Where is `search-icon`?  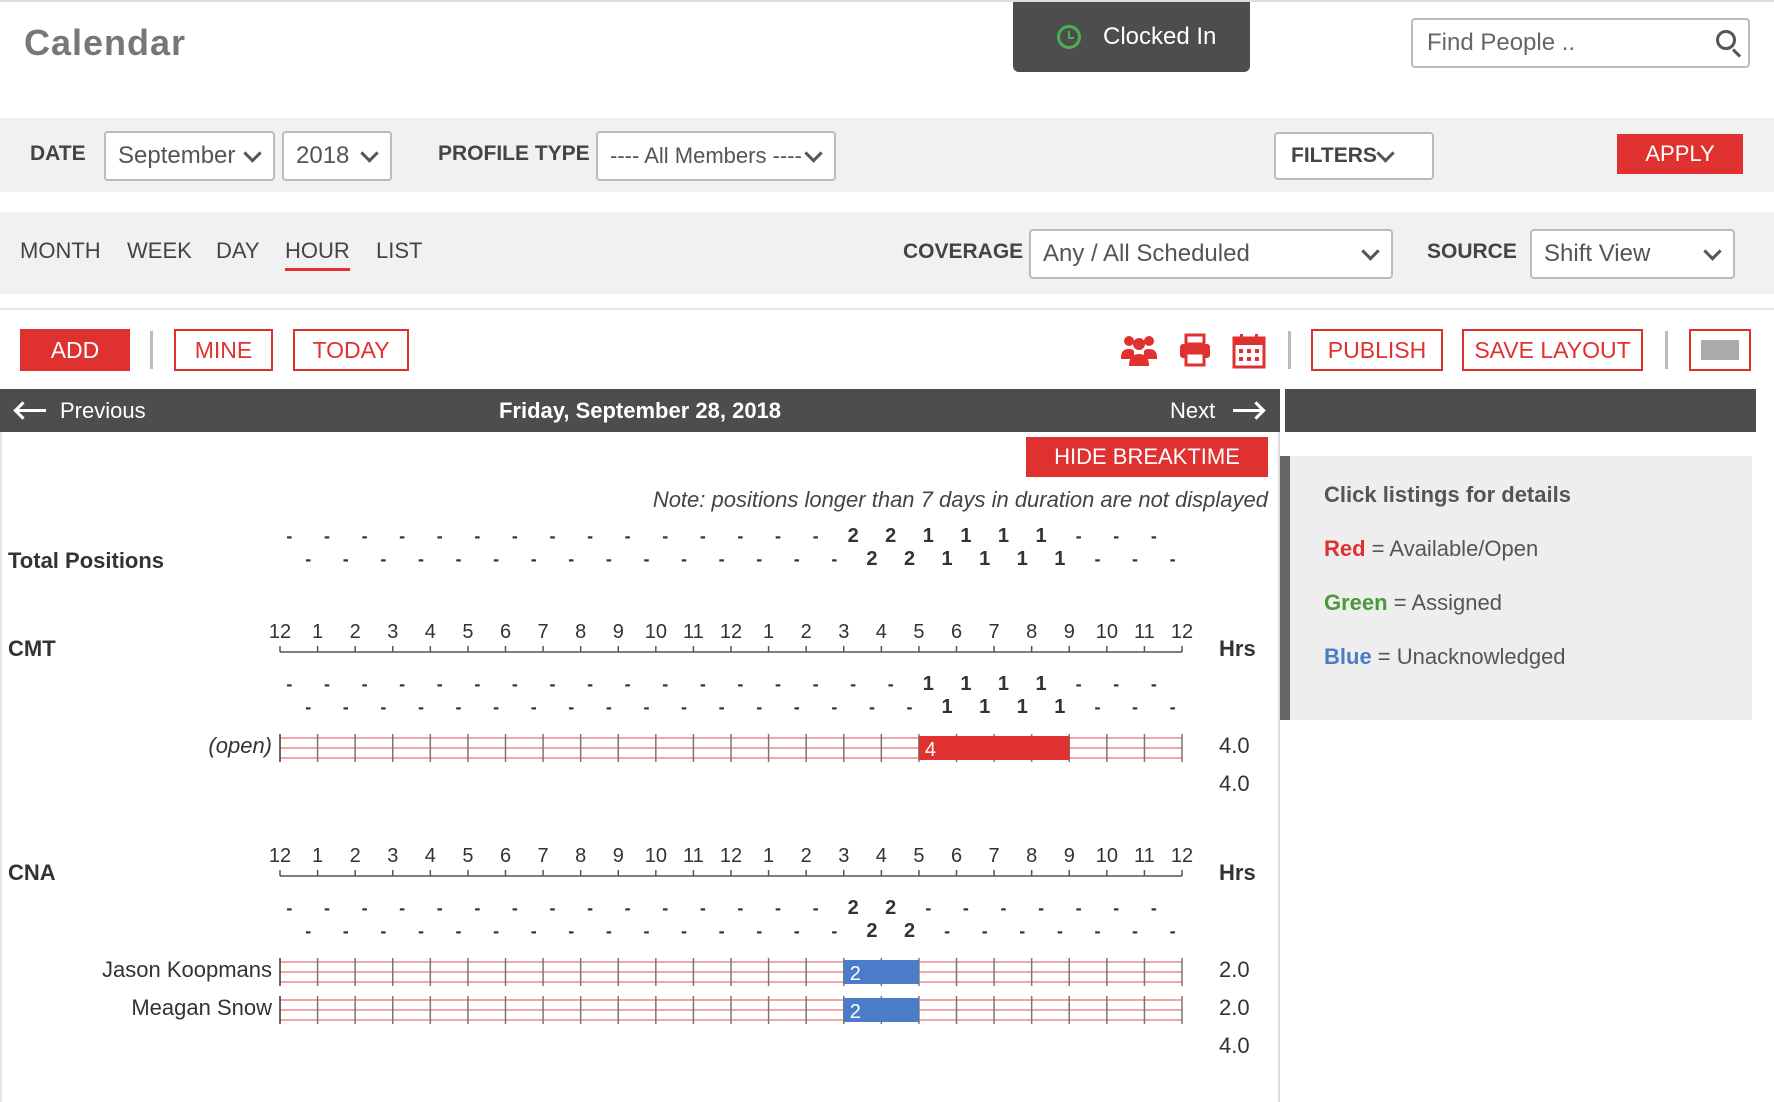 search-icon is located at coordinates (1726, 40).